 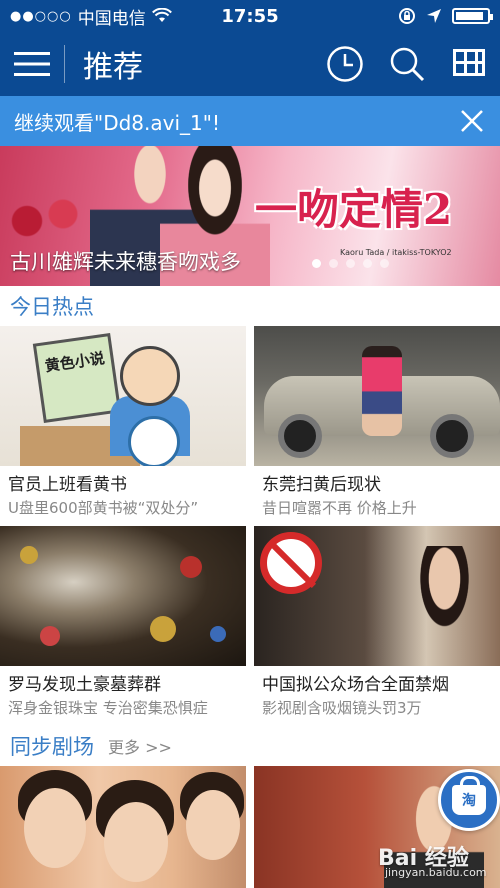 I want to click on more-link: 更多 >>, so click(x=140, y=746).